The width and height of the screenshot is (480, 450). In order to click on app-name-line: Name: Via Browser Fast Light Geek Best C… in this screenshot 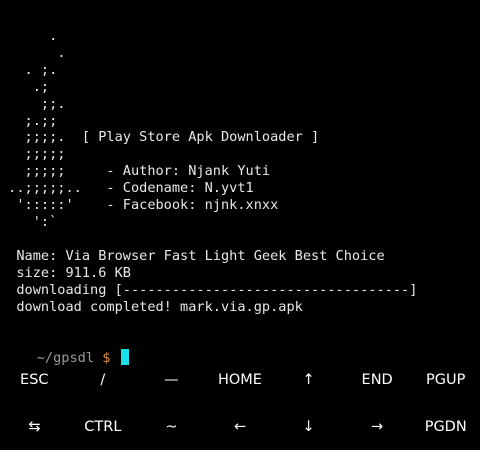, I will do `click(192, 256)`.